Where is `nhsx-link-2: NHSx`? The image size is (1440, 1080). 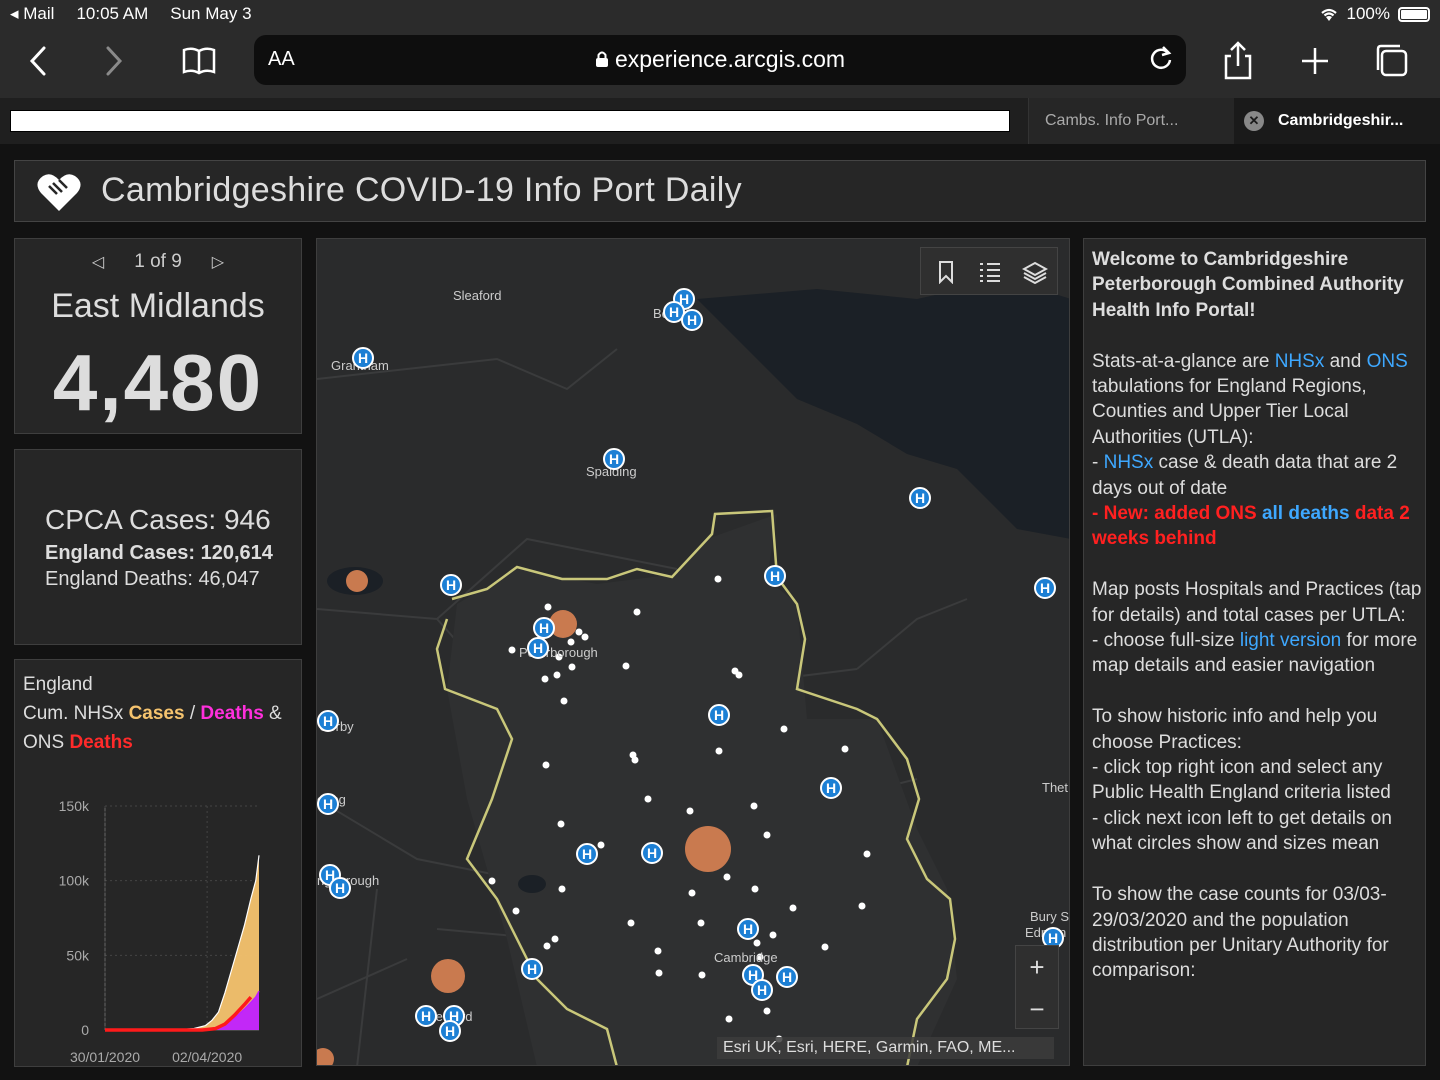
nhsx-link-2: NHSx is located at coordinates (1129, 462).